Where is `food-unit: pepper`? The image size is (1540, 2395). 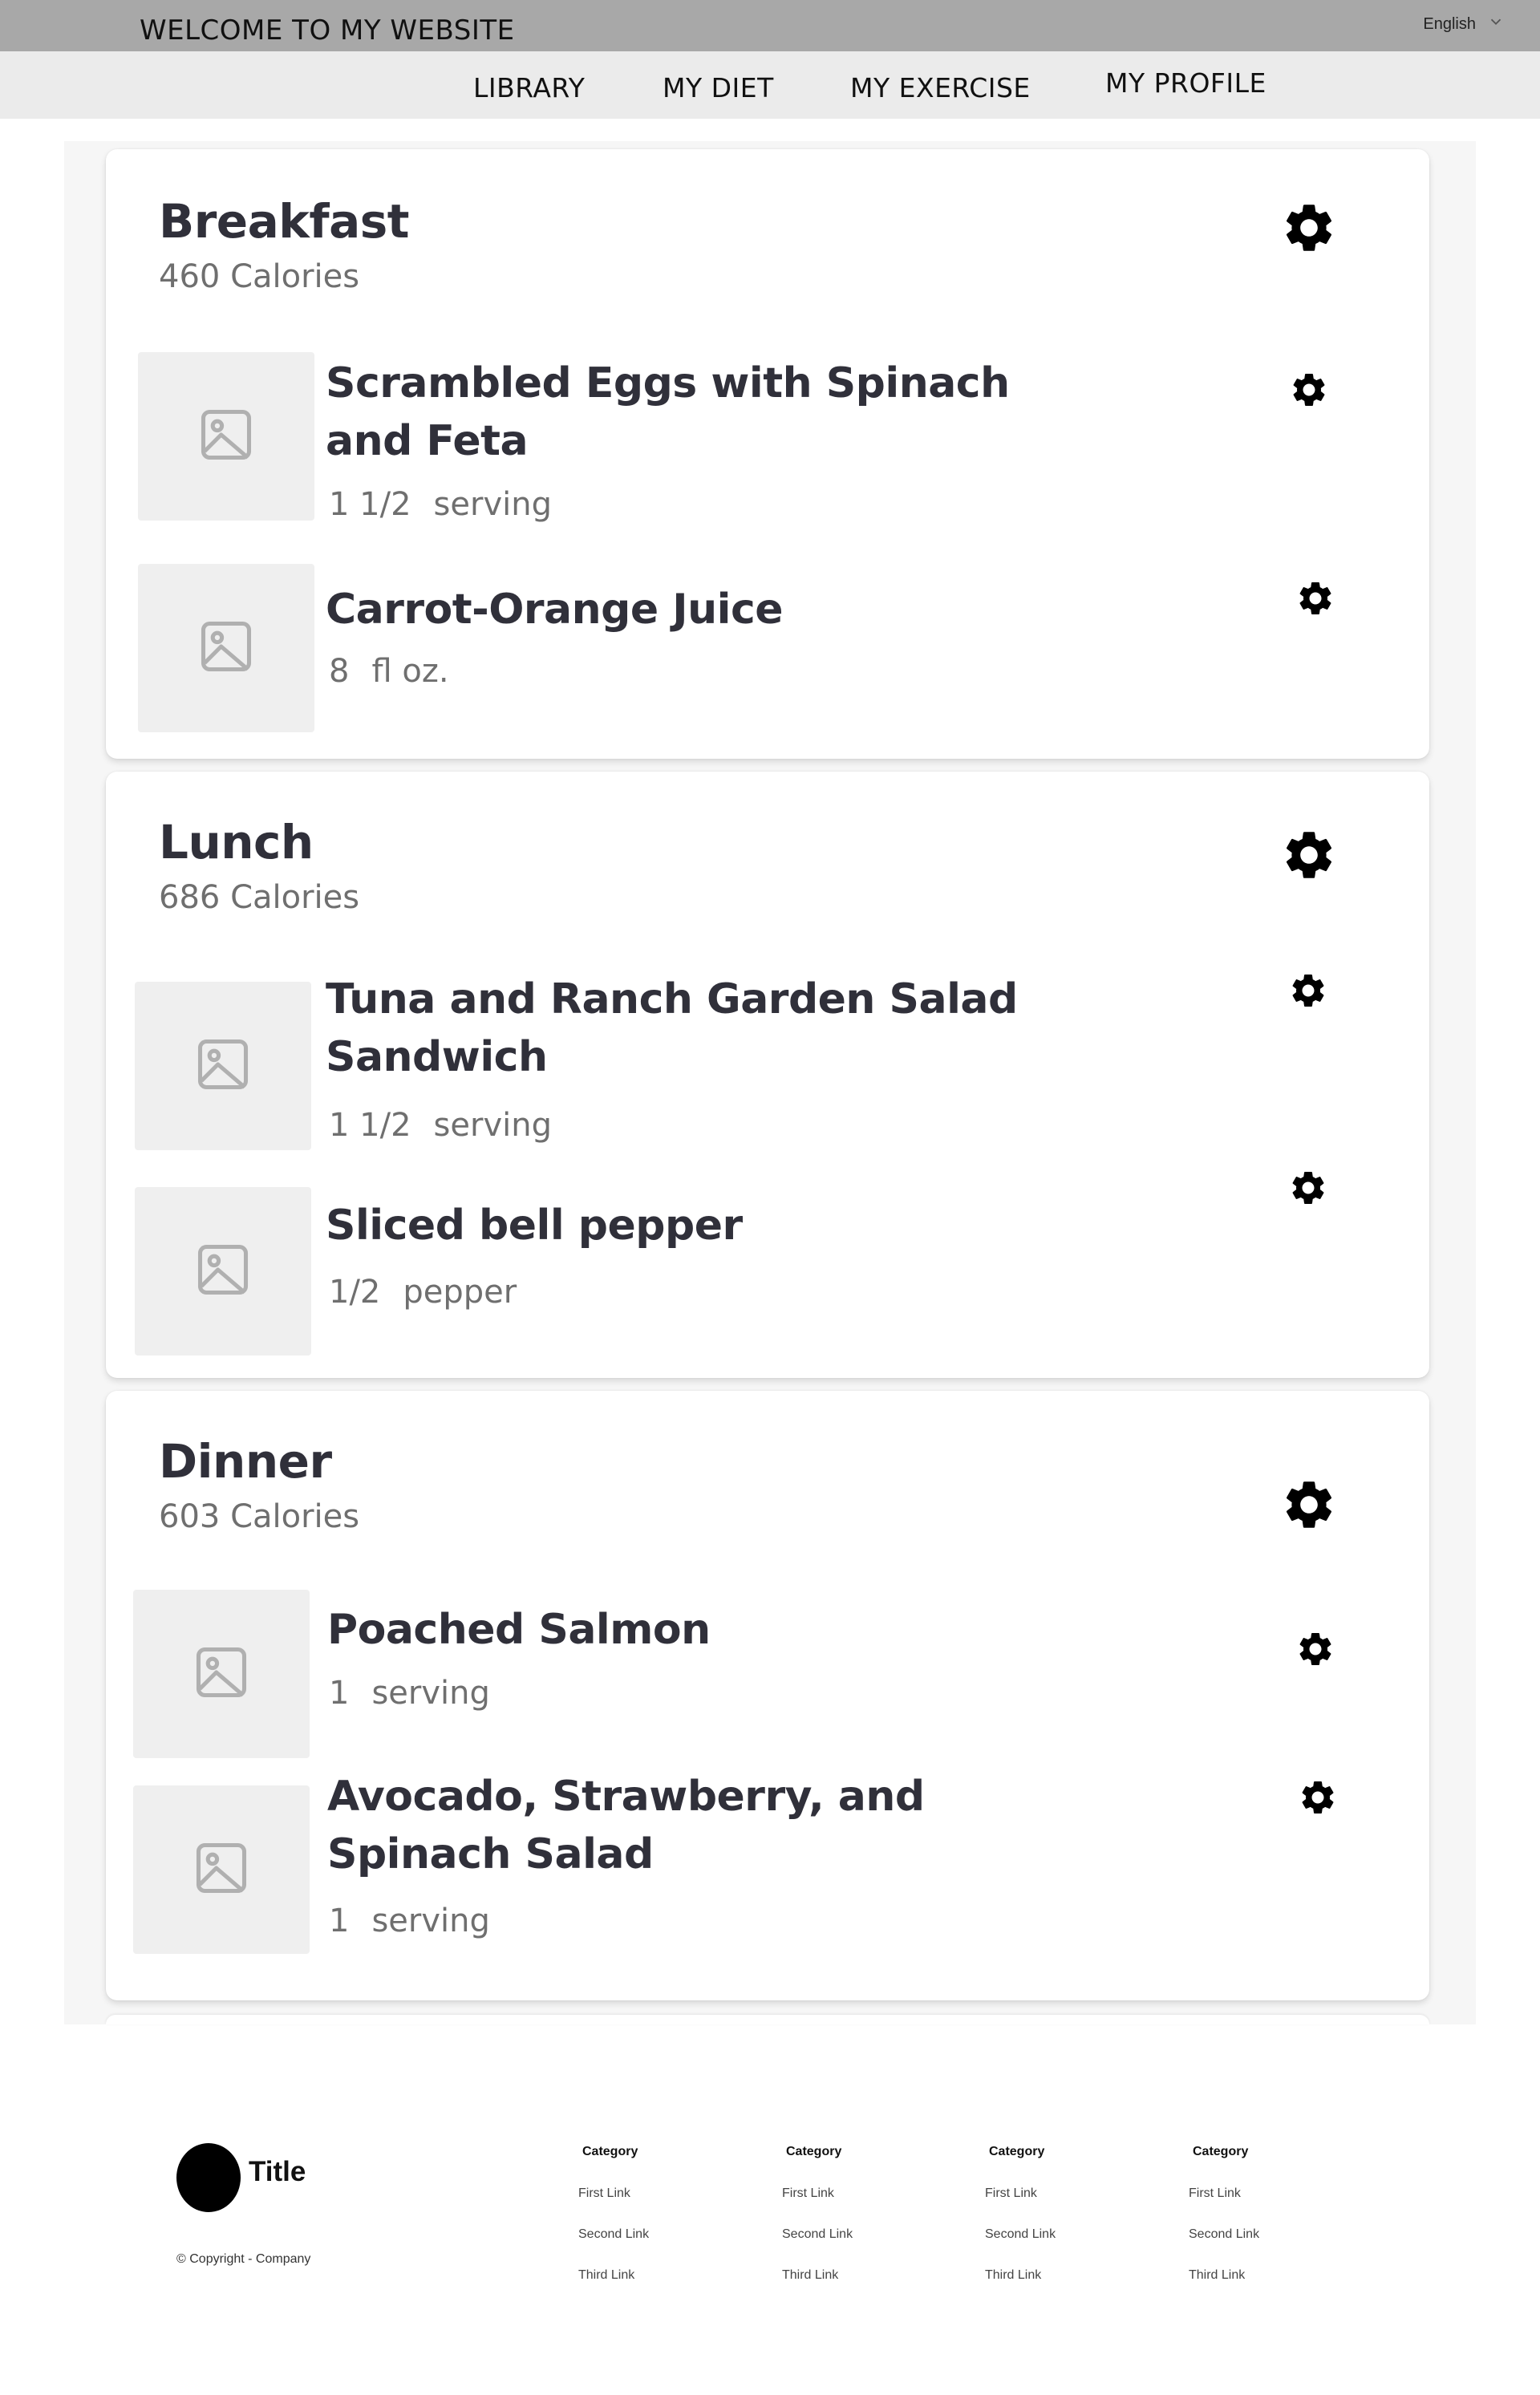 food-unit: pepper is located at coordinates (460, 1292).